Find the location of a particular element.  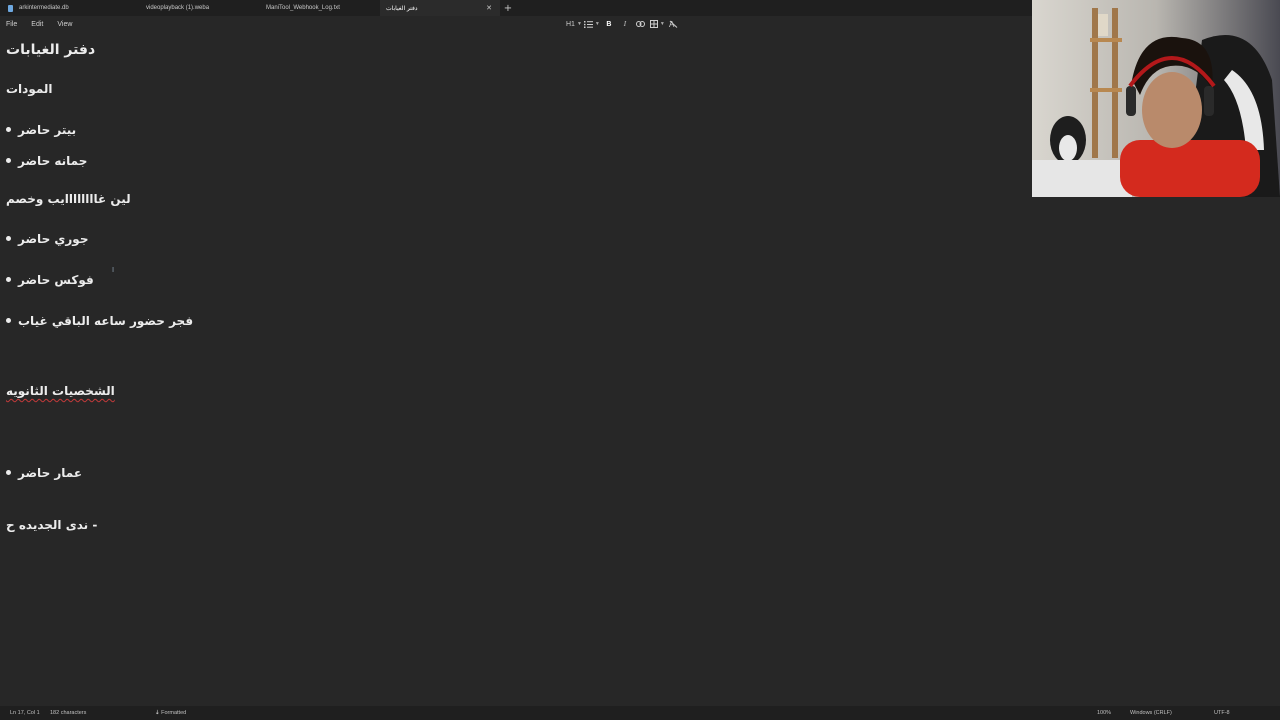

close-tab-icon: ✕ is located at coordinates (489, 8).